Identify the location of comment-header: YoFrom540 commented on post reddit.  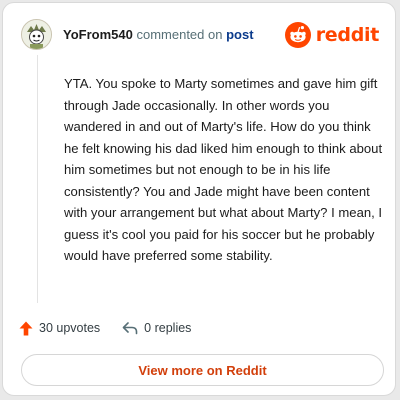
(200, 35).